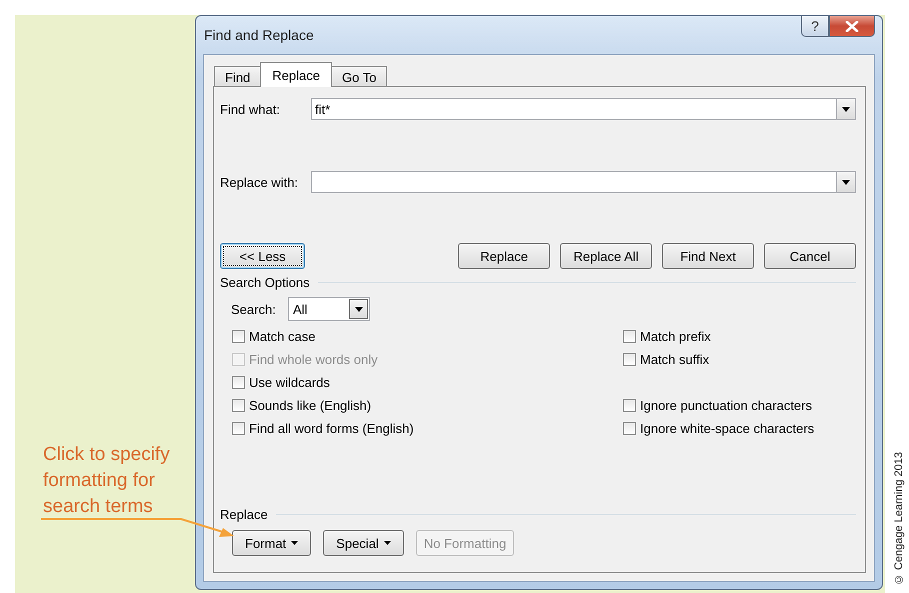 The image size is (909, 593). Describe the element at coordinates (718, 336) in the screenshot. I see `checkbox-option: Match prefix` at that location.